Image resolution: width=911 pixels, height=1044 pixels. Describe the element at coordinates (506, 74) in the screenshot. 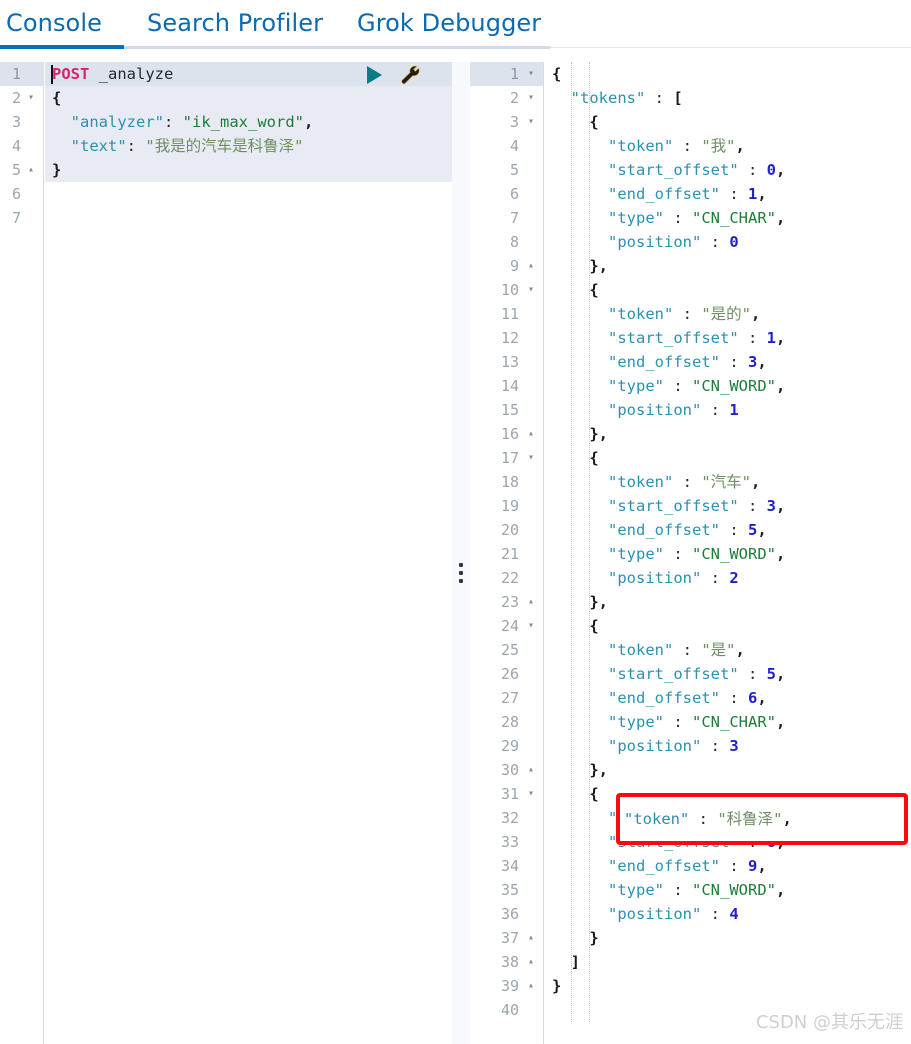

I see `line-number: 1 ▾` at that location.